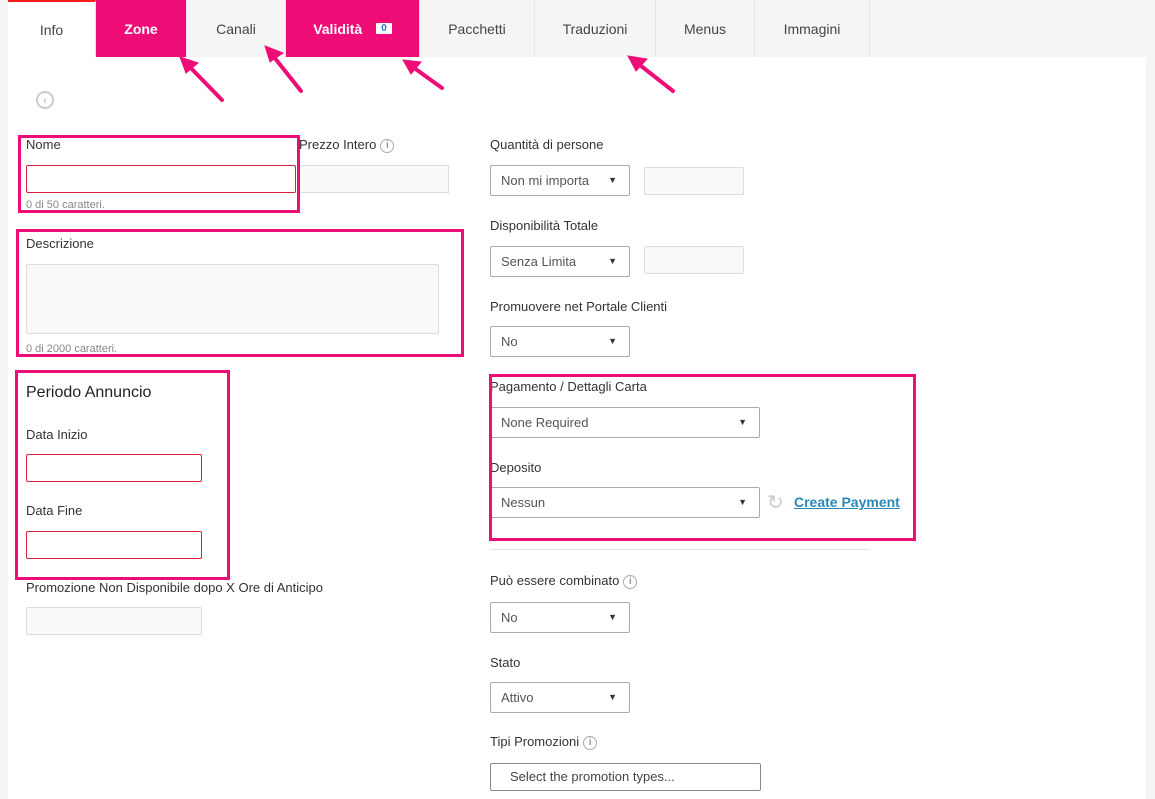 This screenshot has height=799, width=1155. Describe the element at coordinates (114, 621) in the screenshot. I see `non-disponibile-input` at that location.